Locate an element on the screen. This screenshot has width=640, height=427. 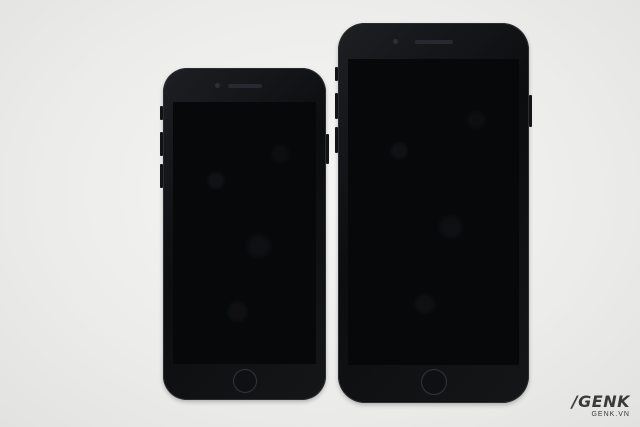
screen is located at coordinates (244, 233).